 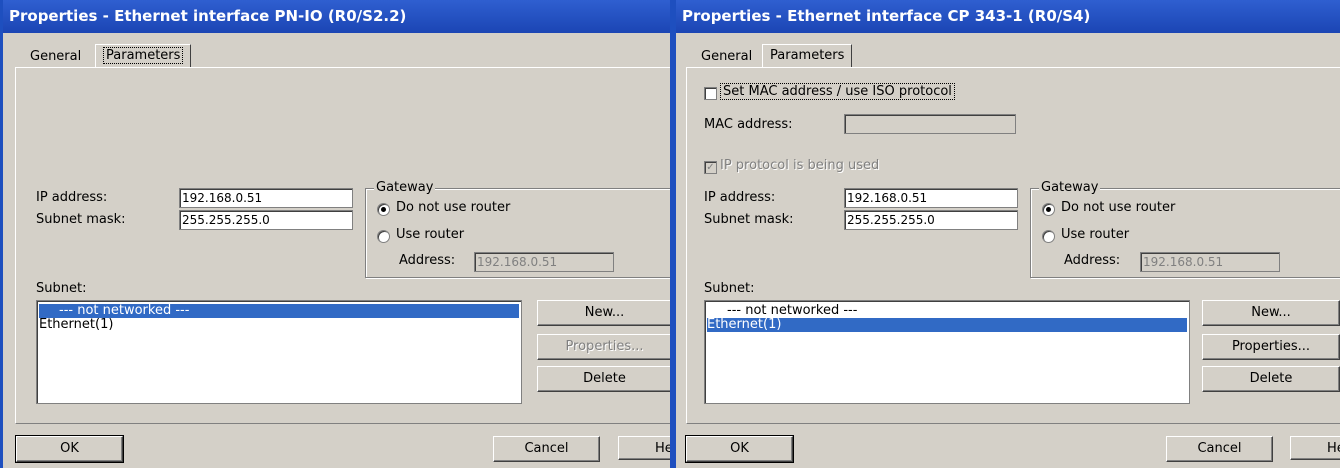 I want to click on ip-protocol-checkbox: ✓, so click(x=710, y=167).